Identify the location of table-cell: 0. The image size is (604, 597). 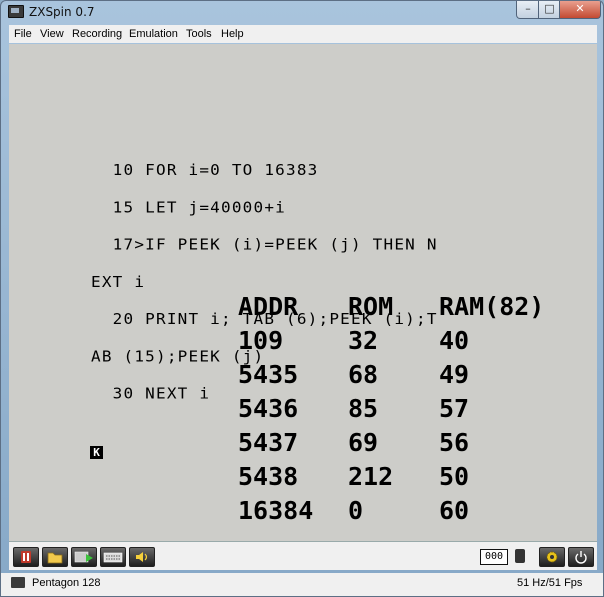
(356, 510).